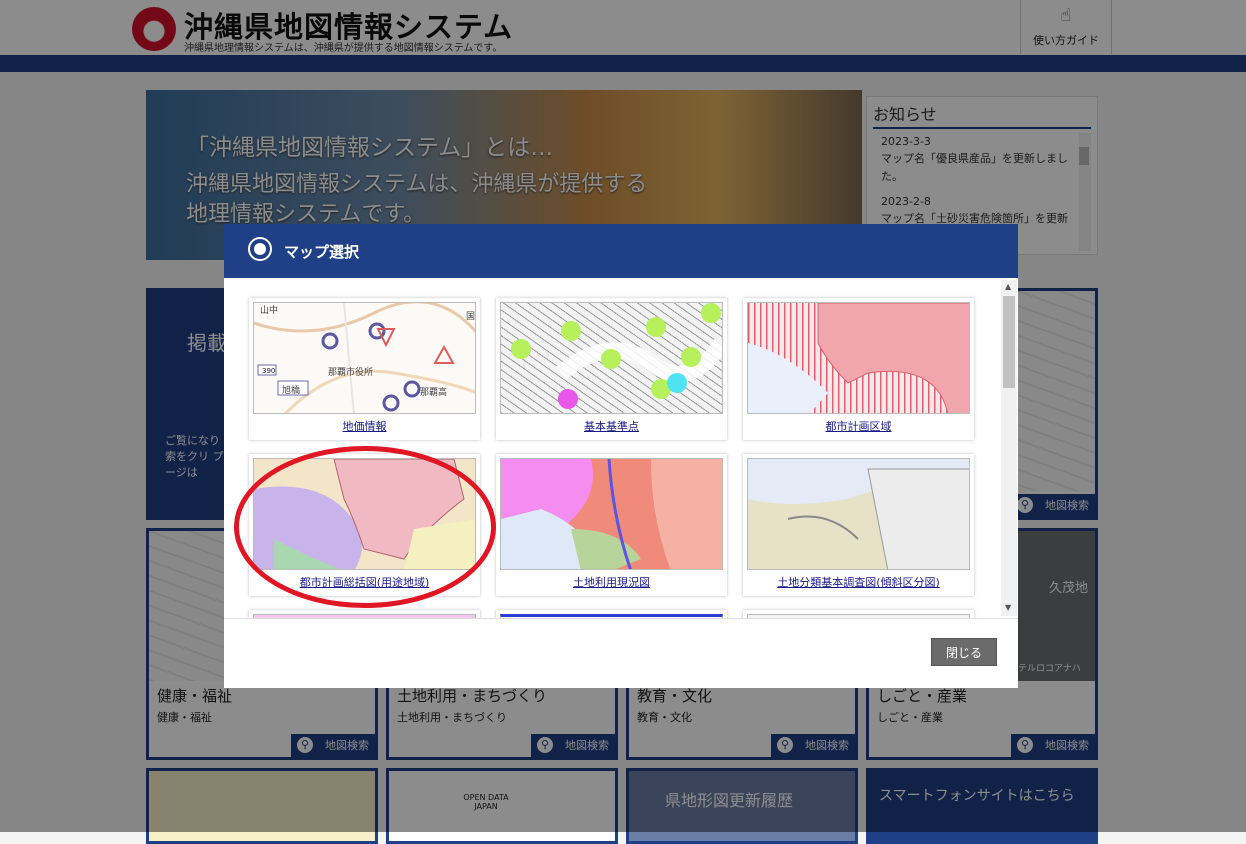  What do you see at coordinates (351, 373) in the screenshot?
I see `thumb-place-label: 那覇市役所` at bounding box center [351, 373].